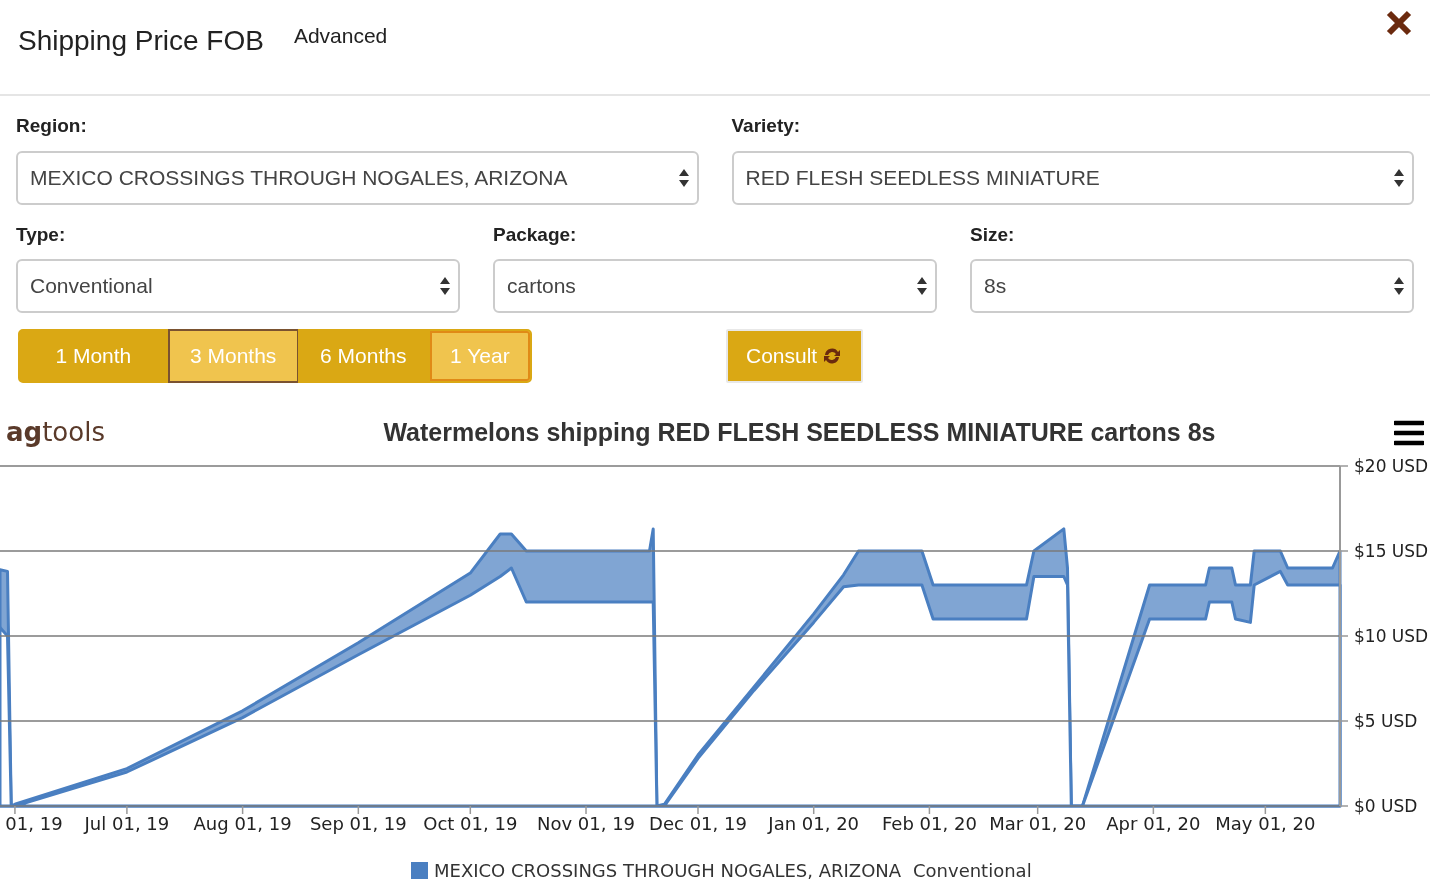 Image resolution: width=1430 pixels, height=896 pixels. Describe the element at coordinates (972, 870) in the screenshot. I see `legend-subtitle: Conventional` at that location.